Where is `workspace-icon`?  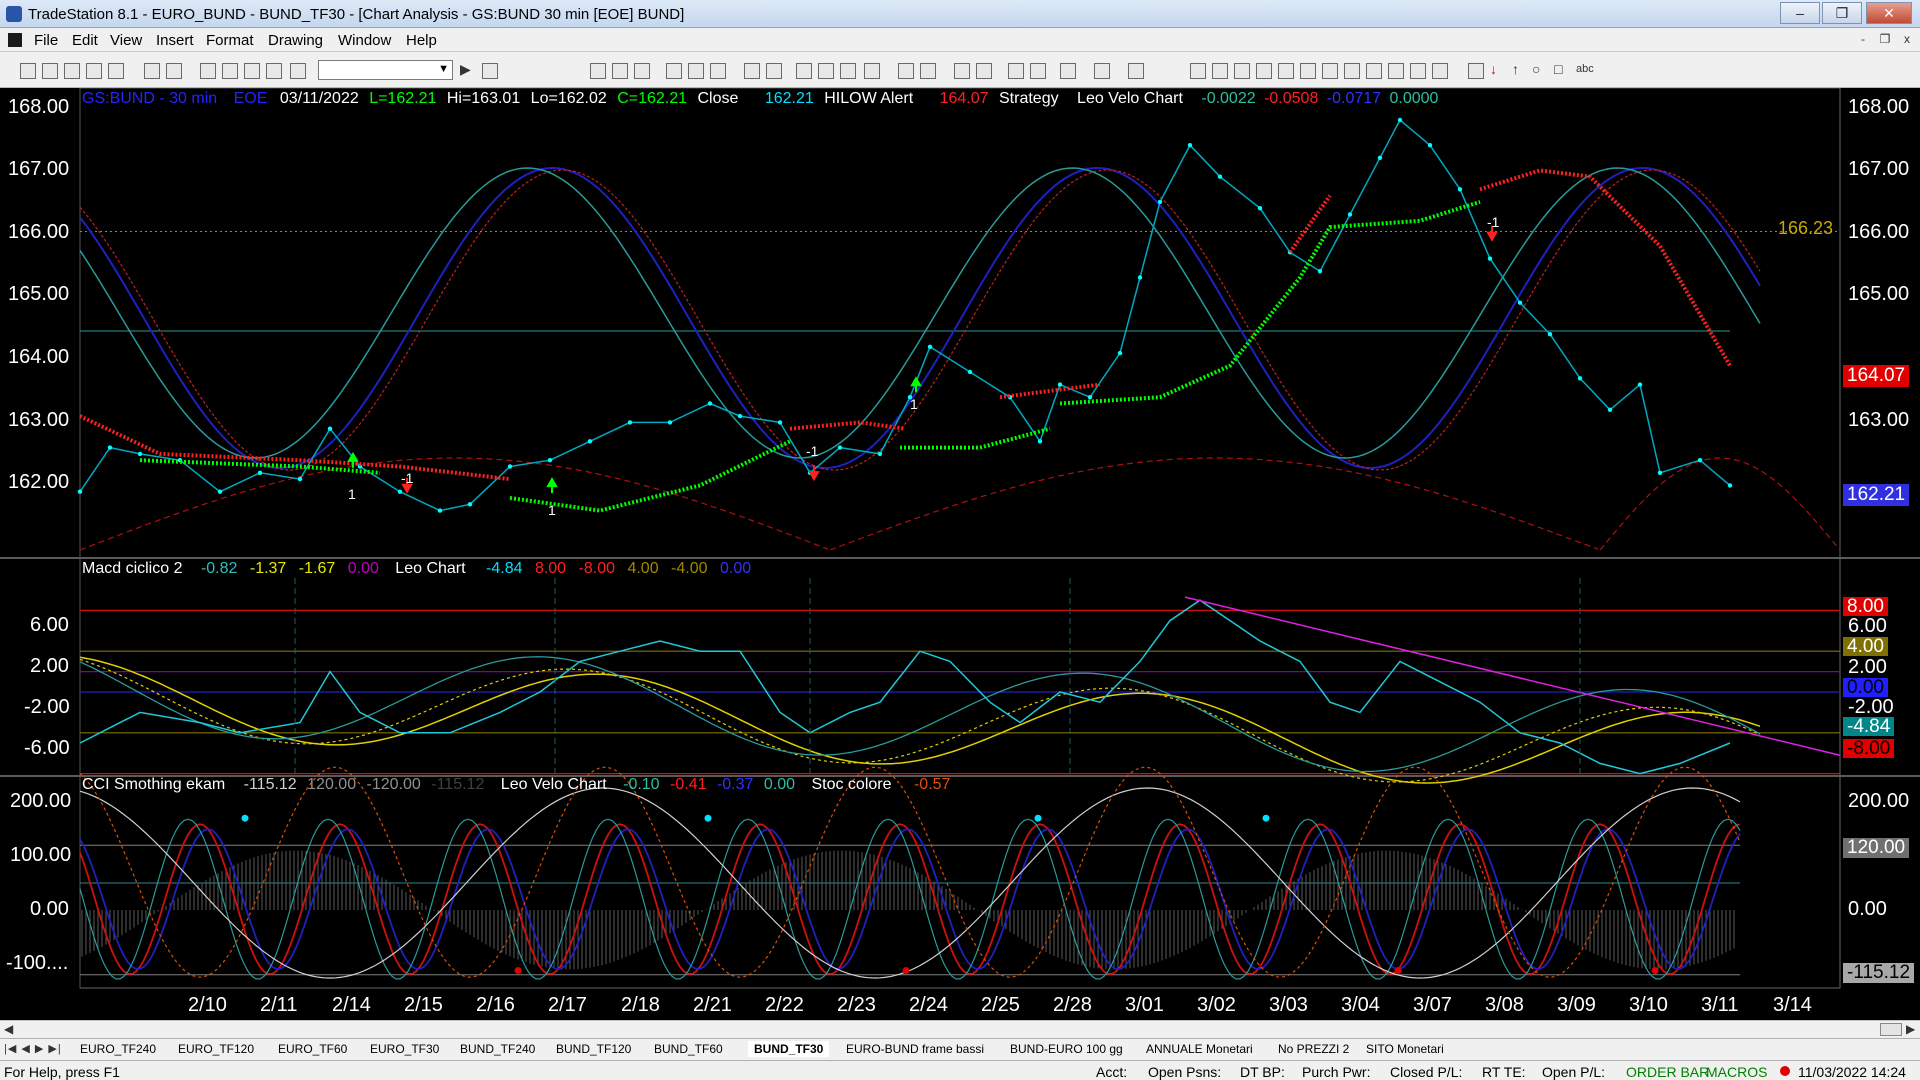 workspace-icon is located at coordinates (274, 71).